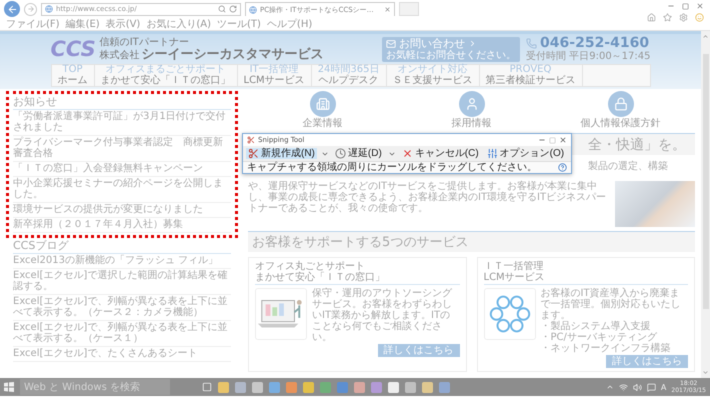  What do you see at coordinates (427, 198) in the screenshot?
I see `paragraph: や、運用保守サービスなどのITサービスをご提供します。お客様が本業に集中し、事業の成長に専念できるよう、お客様企業内のIT環境を守るITビジネスパートナーであることが、我々の使命です。` at bounding box center [427, 198].